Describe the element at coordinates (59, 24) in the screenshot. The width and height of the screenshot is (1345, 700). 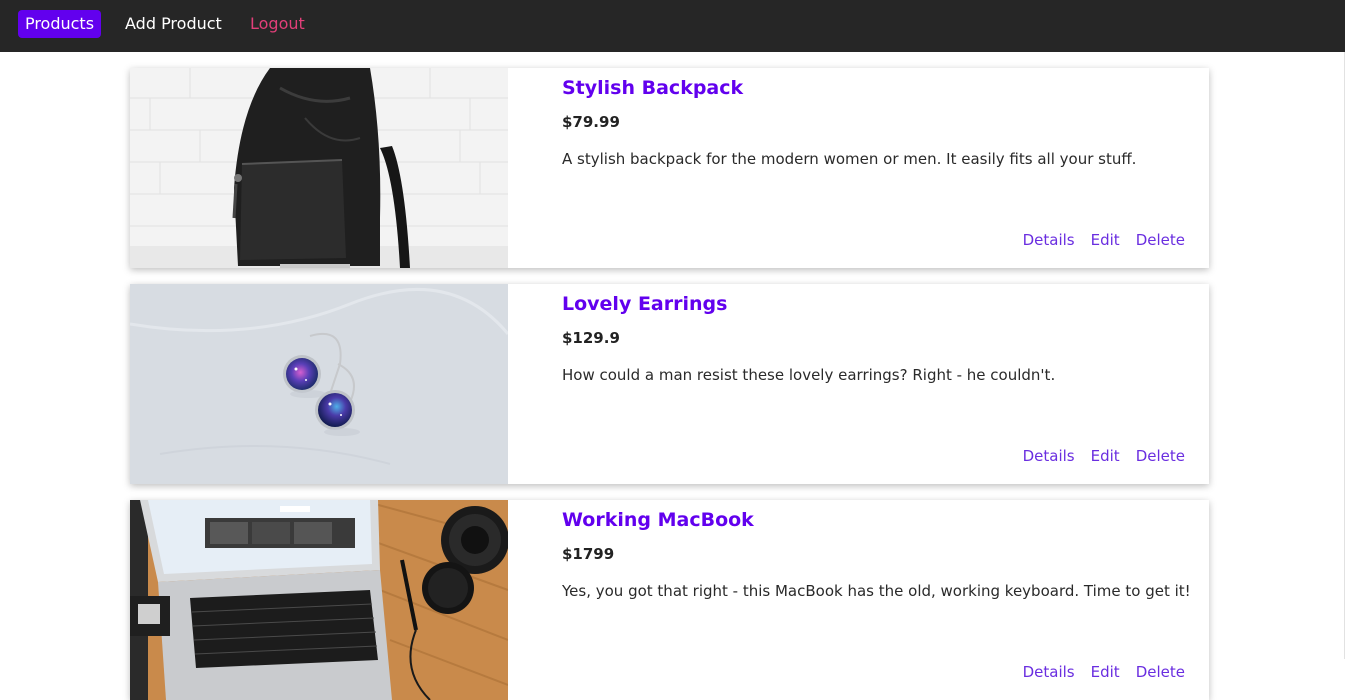
I see `nav-products-link: Products` at that location.